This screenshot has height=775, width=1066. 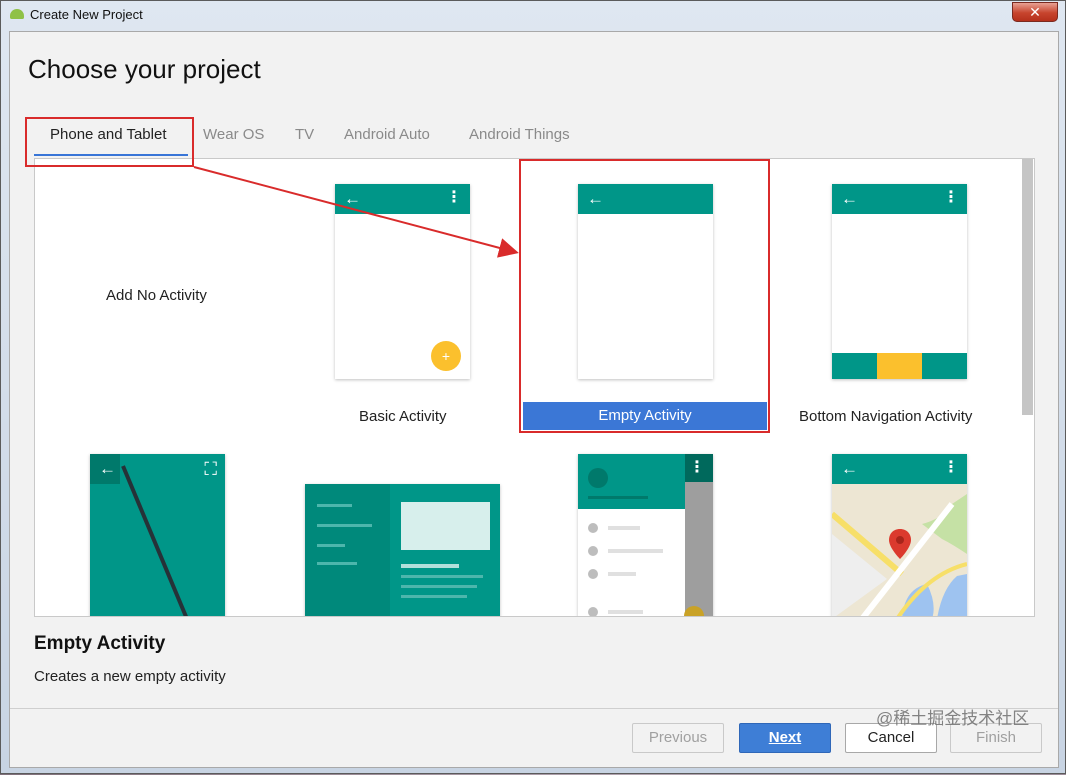 I want to click on annotation-arrow, so click(x=356, y=212).